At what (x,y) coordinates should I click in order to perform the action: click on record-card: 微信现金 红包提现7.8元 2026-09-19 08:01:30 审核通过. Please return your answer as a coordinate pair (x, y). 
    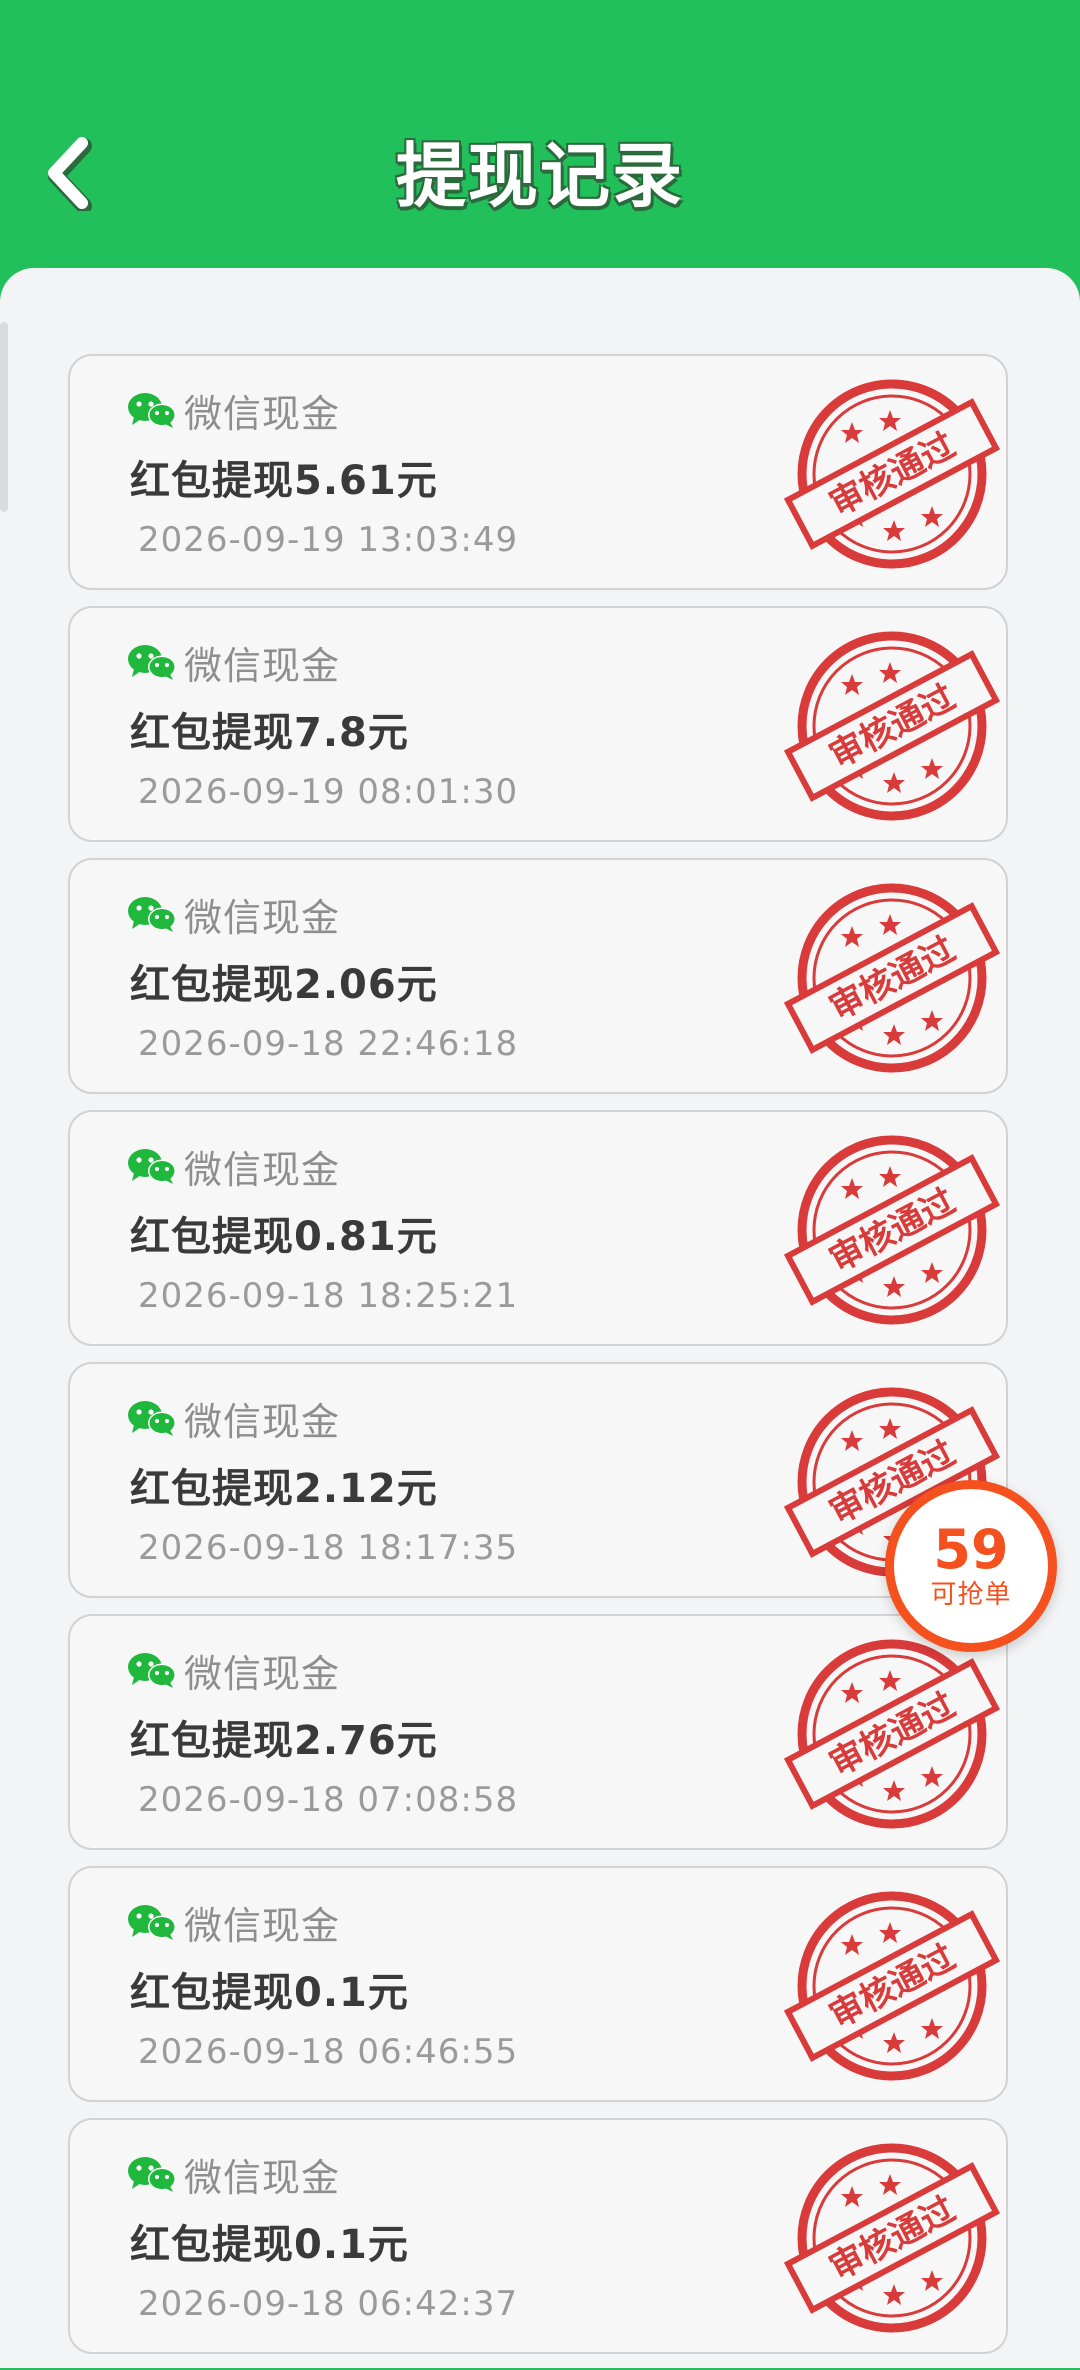
    Looking at the image, I should click on (538, 724).